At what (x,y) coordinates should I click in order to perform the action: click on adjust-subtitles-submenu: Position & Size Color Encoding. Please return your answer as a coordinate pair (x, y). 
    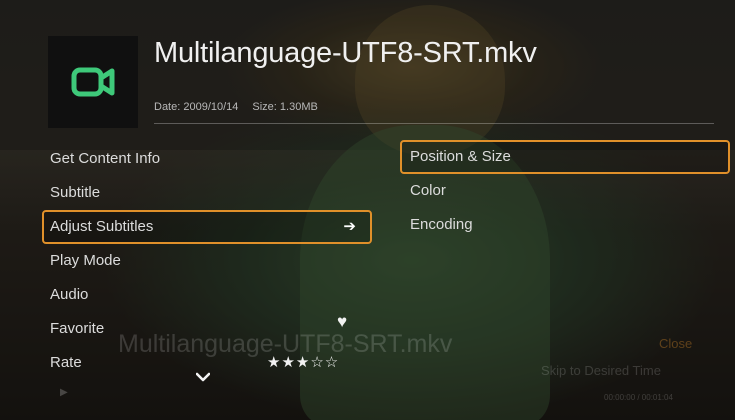
    Looking at the image, I should click on (565, 191).